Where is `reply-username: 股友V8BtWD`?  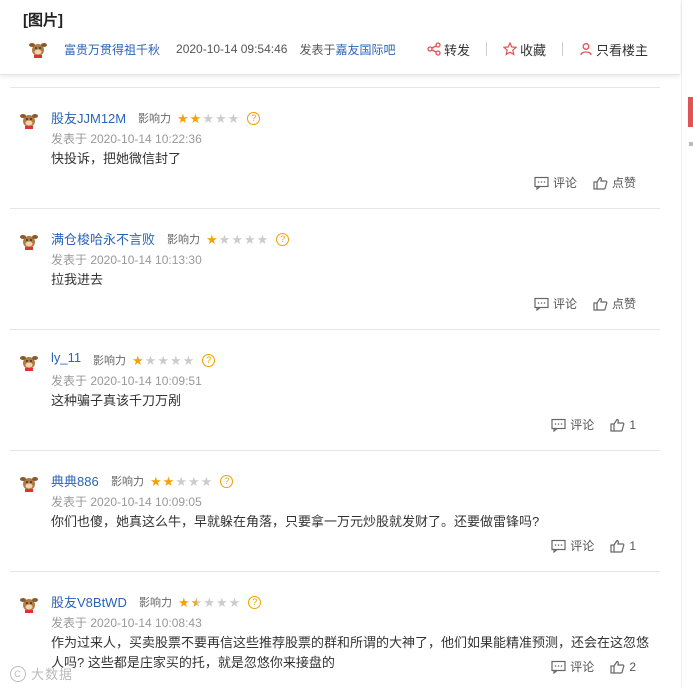 reply-username: 股友V8BtWD is located at coordinates (89, 601).